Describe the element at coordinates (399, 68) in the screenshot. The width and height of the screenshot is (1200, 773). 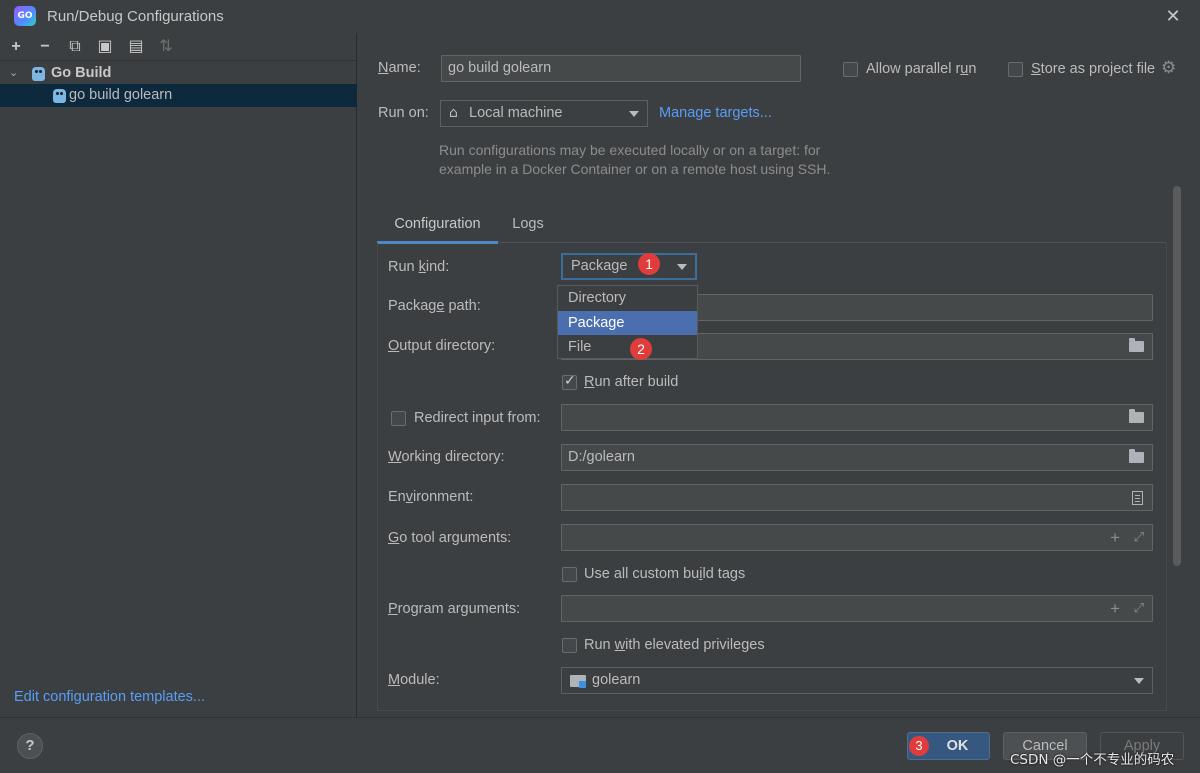
I see `name-label: Name:` at that location.